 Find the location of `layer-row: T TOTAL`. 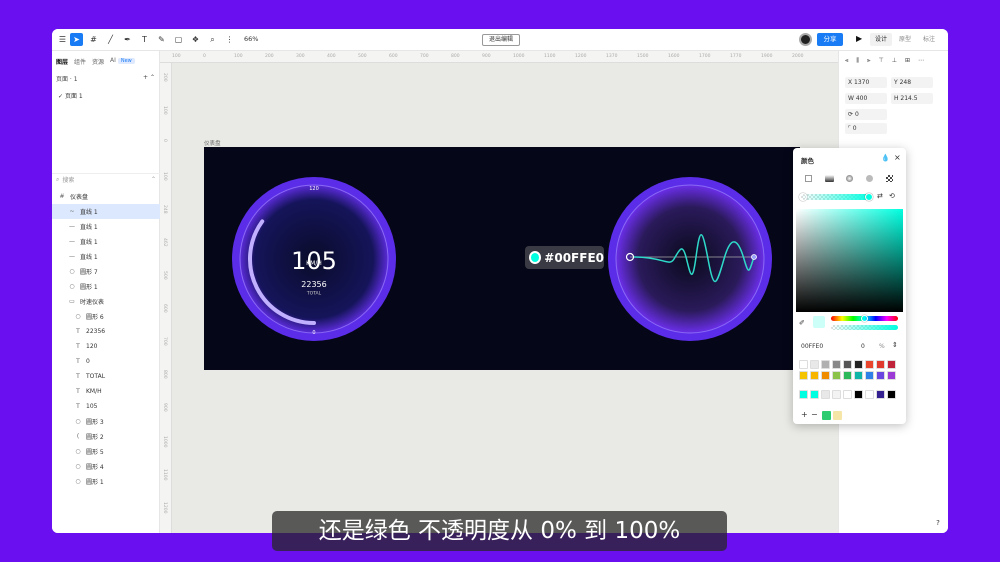

layer-row: T TOTAL is located at coordinates (106, 376).